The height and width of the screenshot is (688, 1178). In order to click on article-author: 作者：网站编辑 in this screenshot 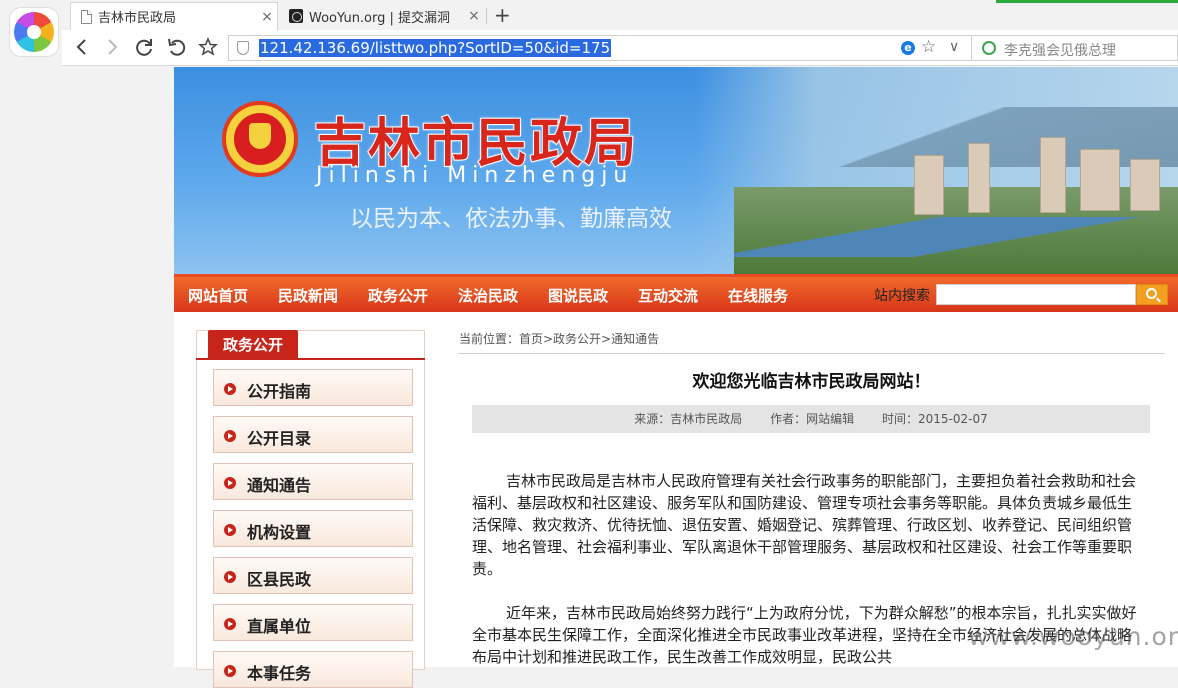, I will do `click(812, 419)`.